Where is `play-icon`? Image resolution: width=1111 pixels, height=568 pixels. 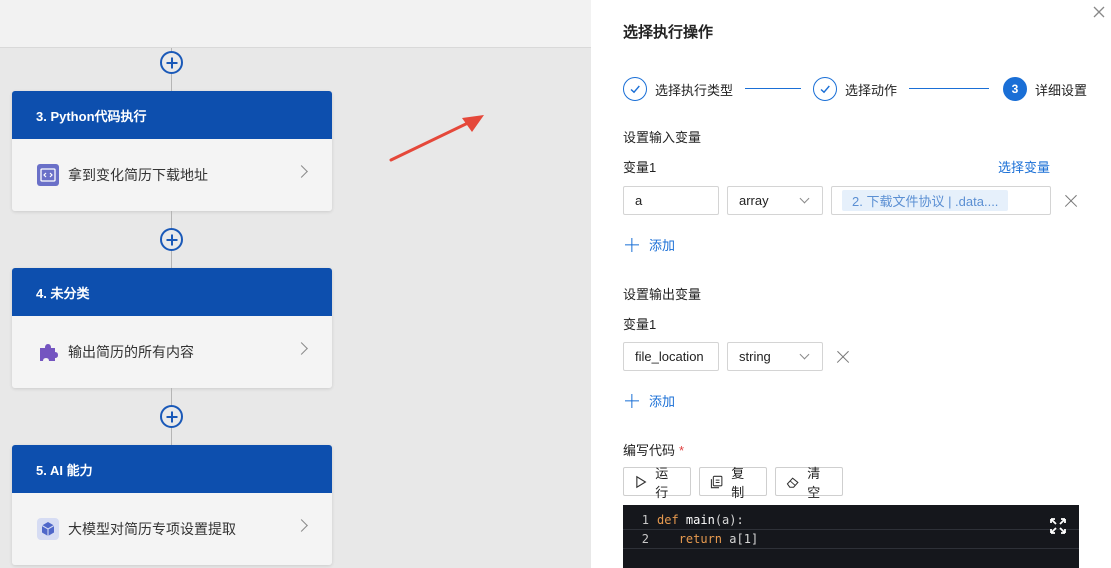 play-icon is located at coordinates (641, 481).